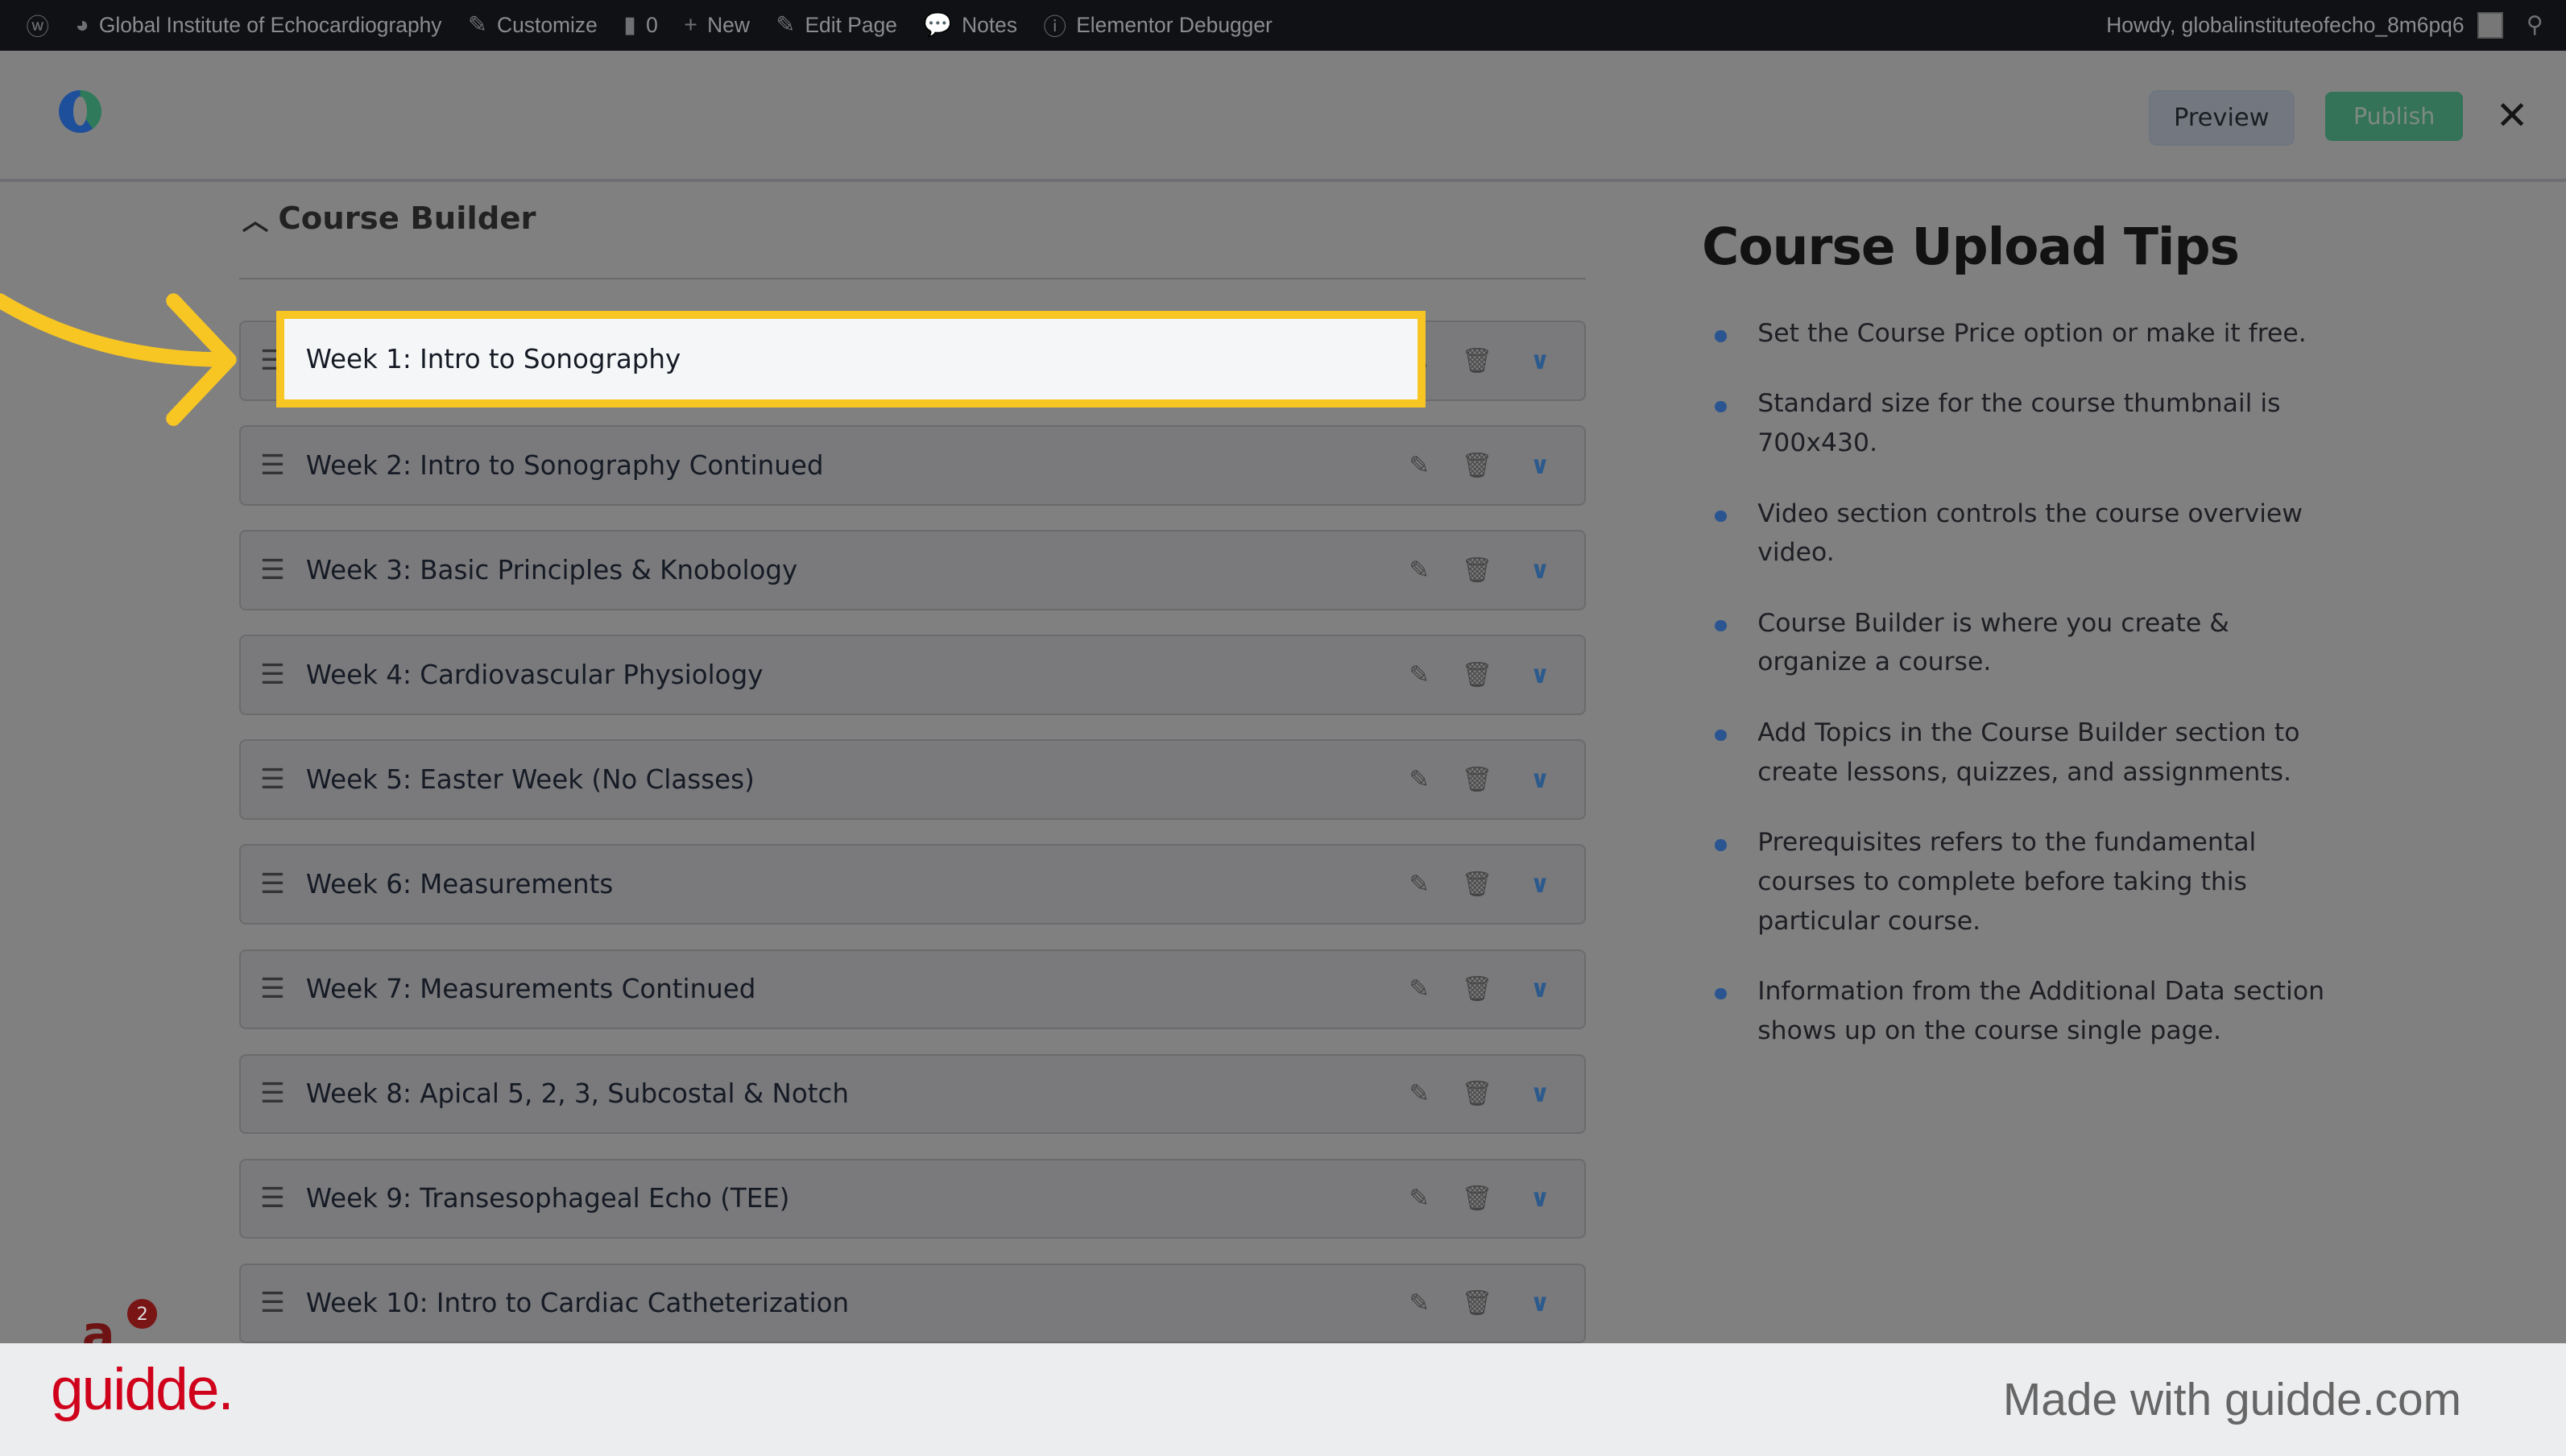 The width and height of the screenshot is (2566, 1456). What do you see at coordinates (142, 1390) in the screenshot?
I see `guidde-logo: guidde.` at bounding box center [142, 1390].